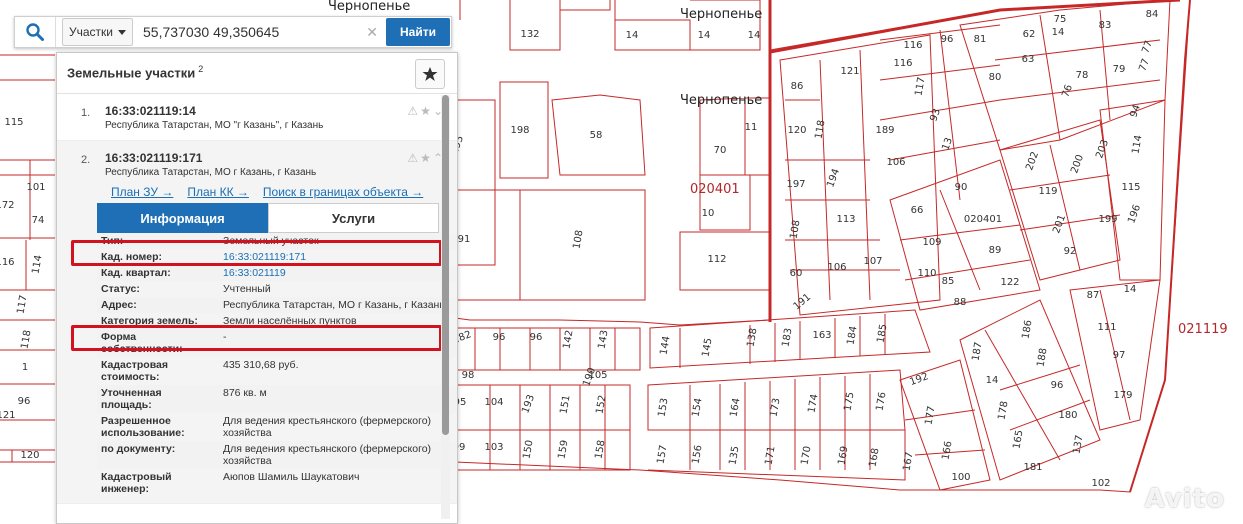 This screenshot has width=1243, height=524. Describe the element at coordinates (947, 450) in the screenshot. I see `plot-label: 166` at that location.